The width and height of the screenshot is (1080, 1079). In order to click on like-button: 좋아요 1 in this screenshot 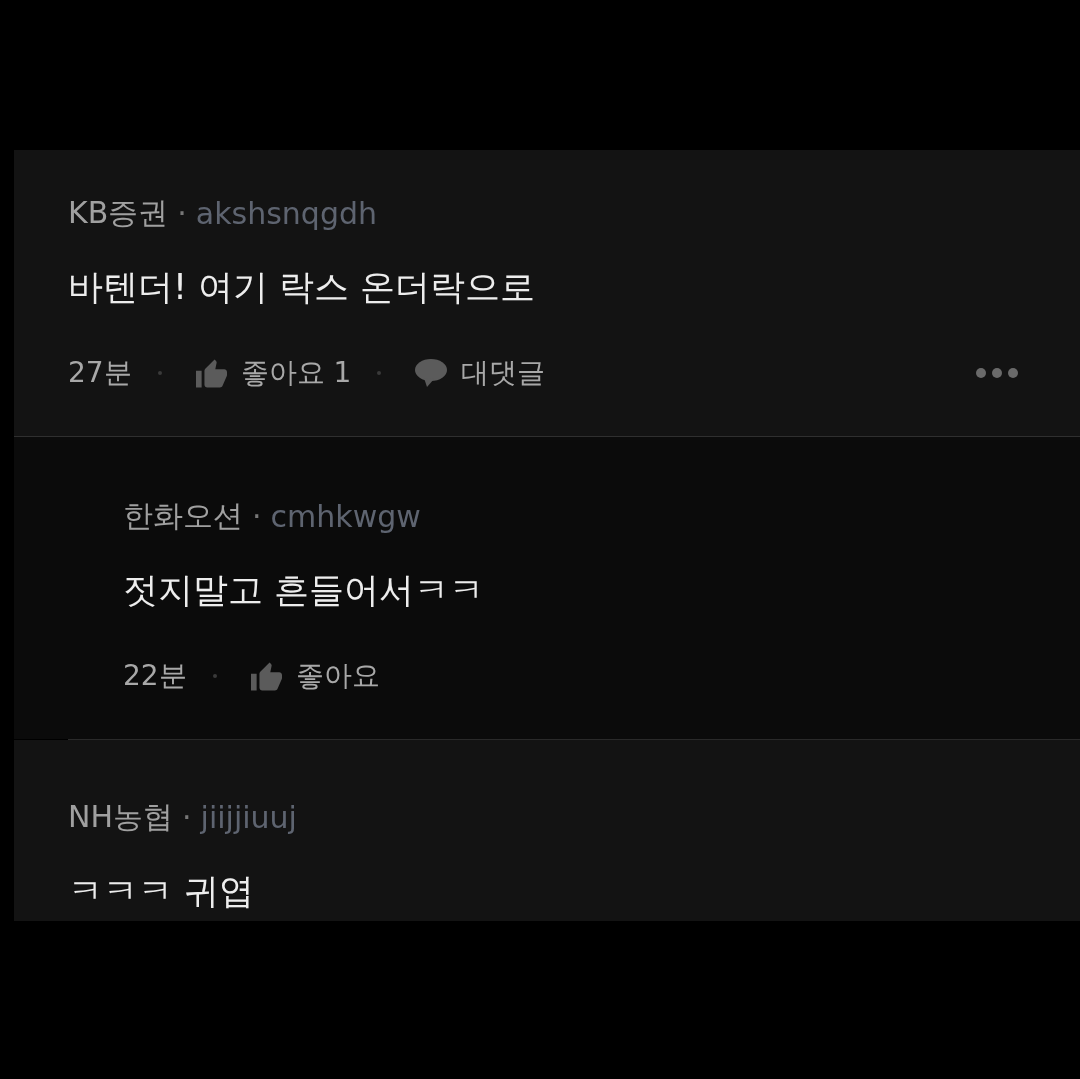, I will do `click(273, 373)`.